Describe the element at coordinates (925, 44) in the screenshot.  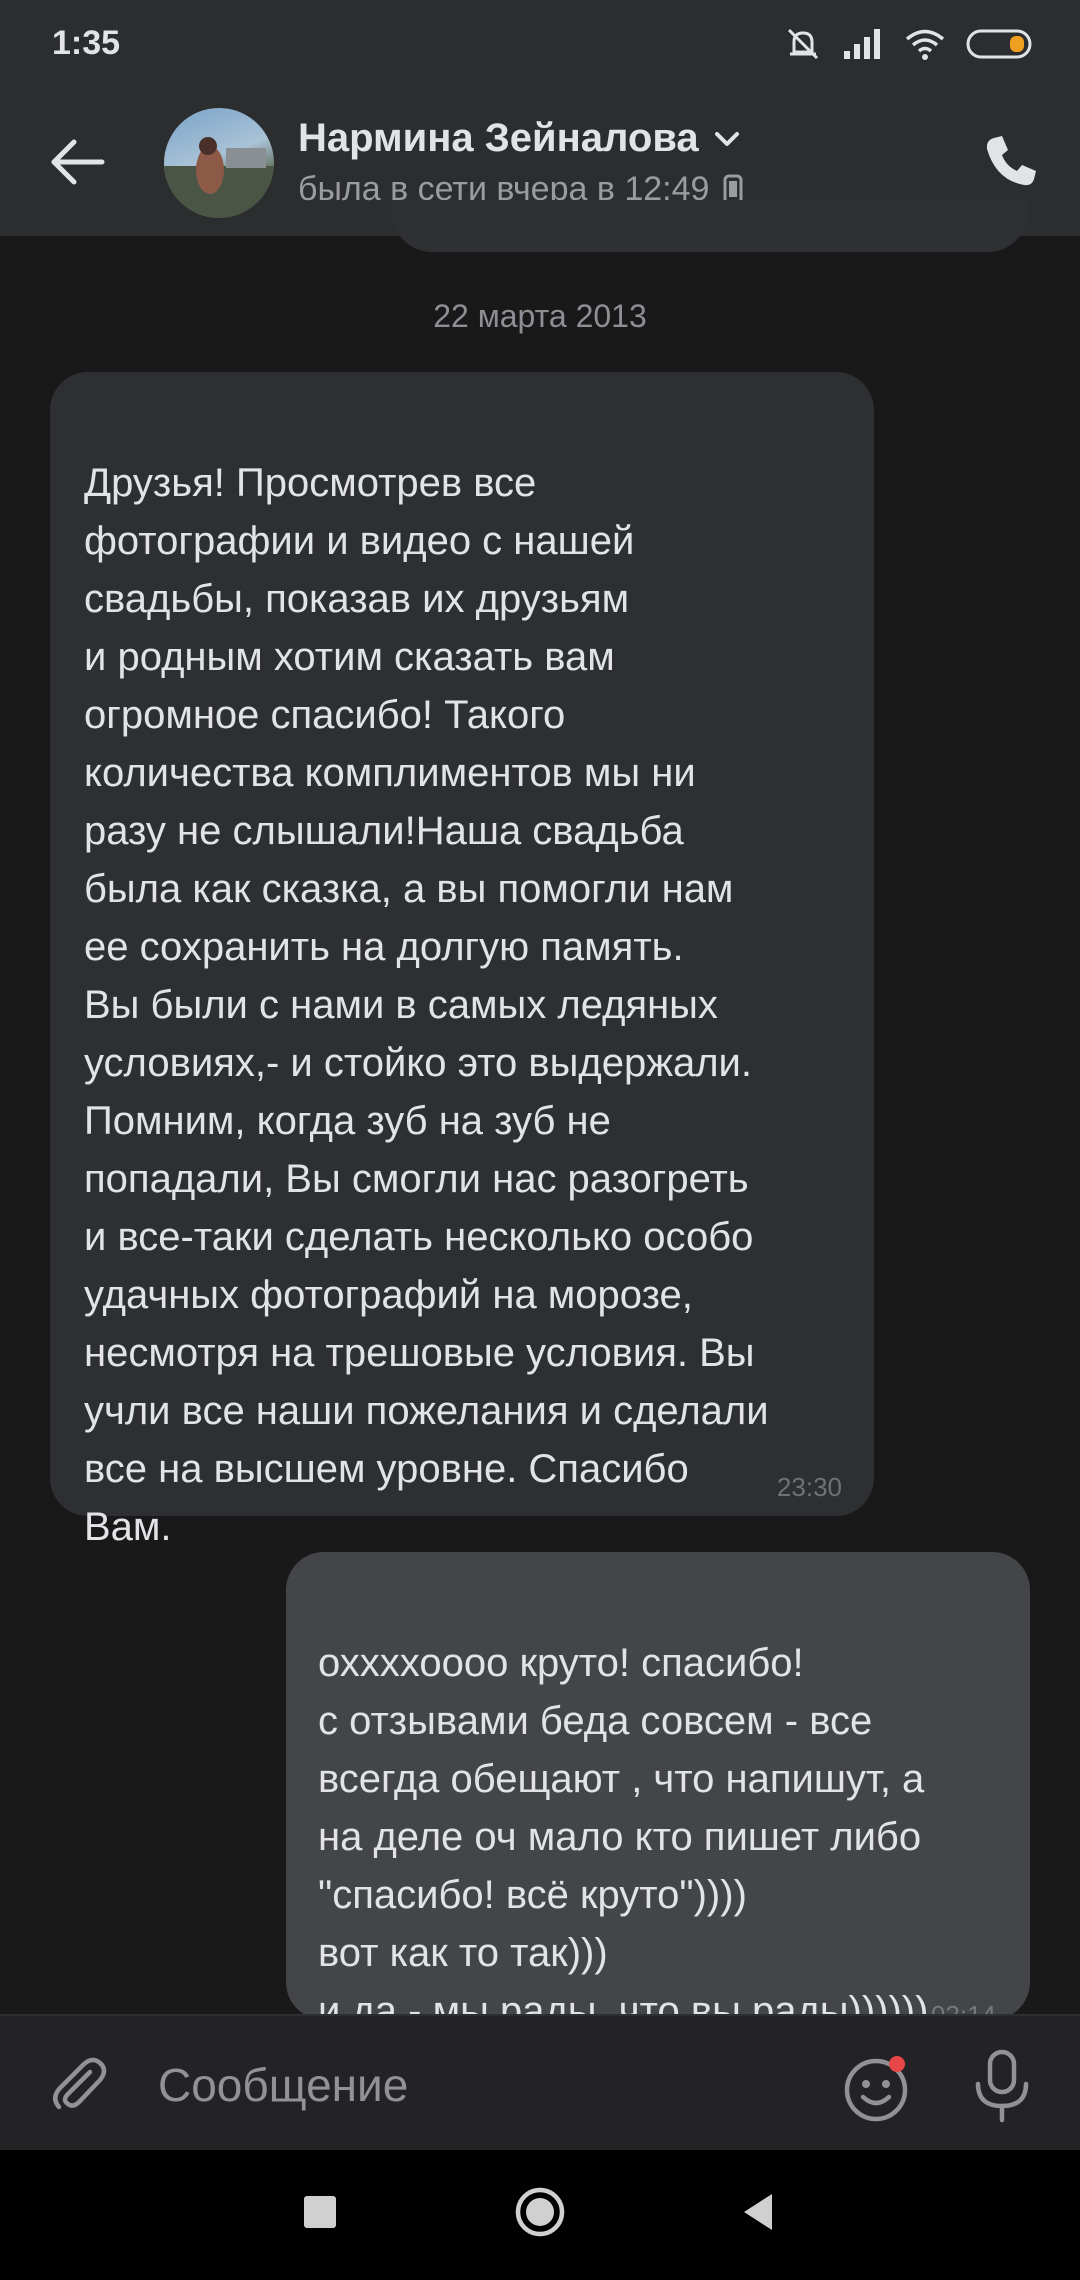
I see `wifi-icon` at that location.